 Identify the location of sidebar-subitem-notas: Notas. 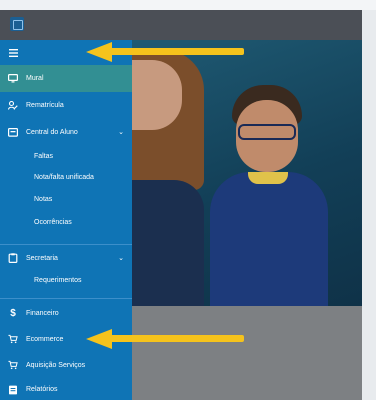
(83, 199).